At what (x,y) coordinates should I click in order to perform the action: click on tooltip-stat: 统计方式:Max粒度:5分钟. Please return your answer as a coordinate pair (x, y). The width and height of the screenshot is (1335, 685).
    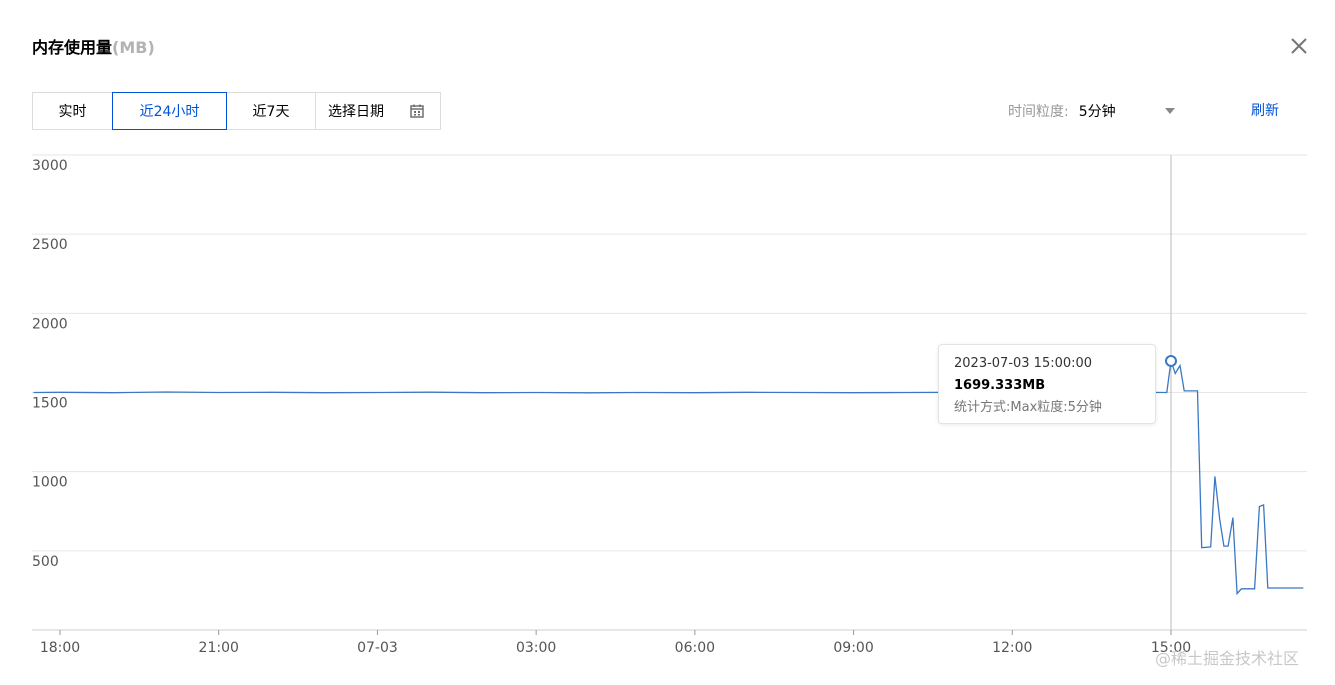
    Looking at the image, I should click on (1028, 407).